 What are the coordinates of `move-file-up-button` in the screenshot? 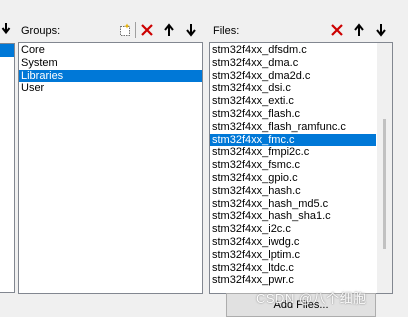 It's located at (359, 29).